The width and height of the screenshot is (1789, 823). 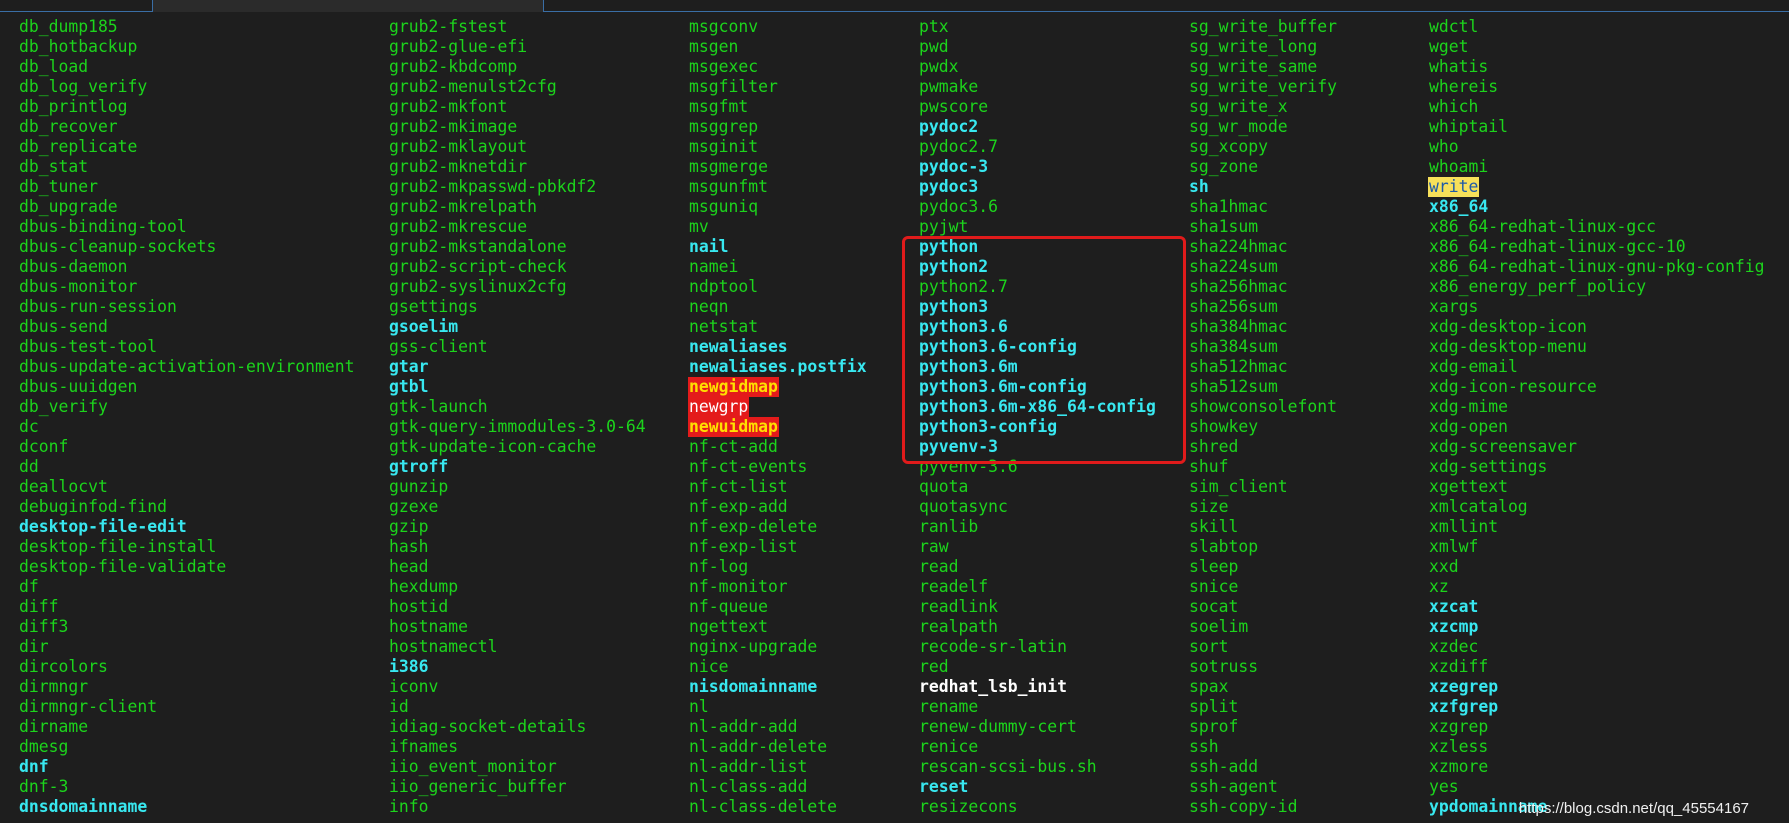 I want to click on file-name: xdg-icon-resource, so click(x=1513, y=386).